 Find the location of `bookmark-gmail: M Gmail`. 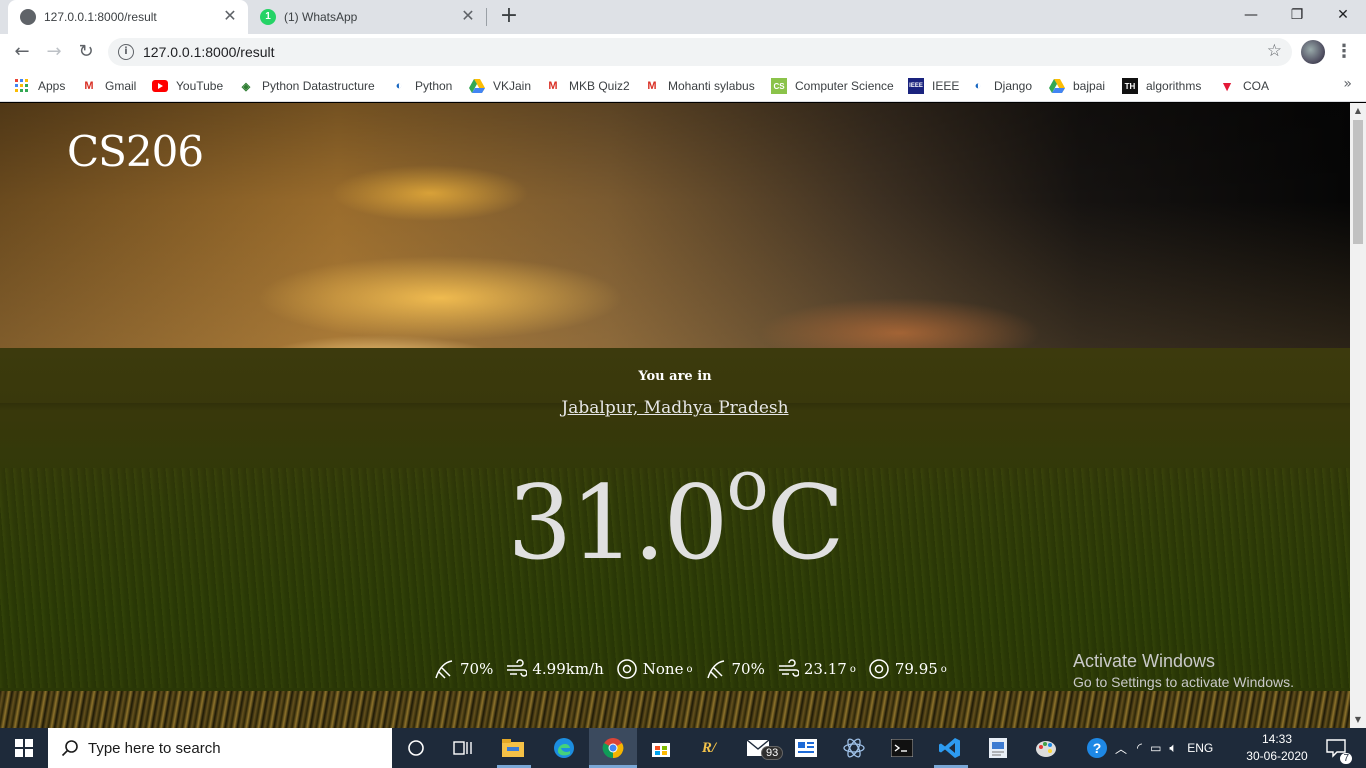

bookmark-gmail: M Gmail is located at coordinates (108, 86).